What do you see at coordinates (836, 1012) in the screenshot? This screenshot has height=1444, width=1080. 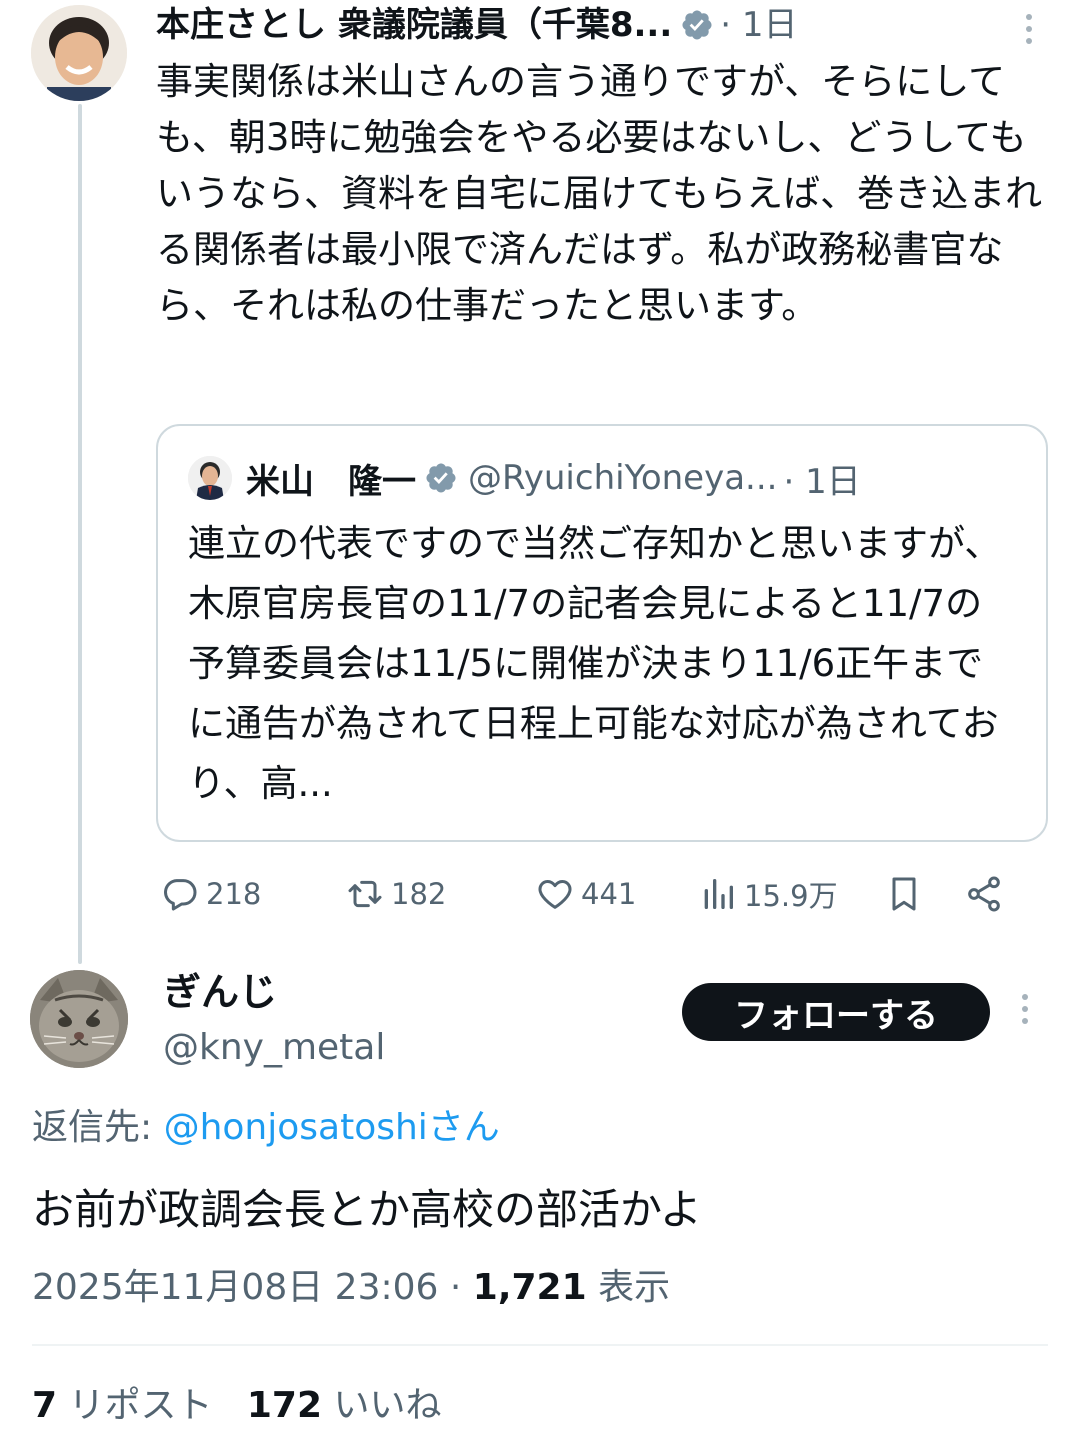 I see `follow-button: フォローする` at bounding box center [836, 1012].